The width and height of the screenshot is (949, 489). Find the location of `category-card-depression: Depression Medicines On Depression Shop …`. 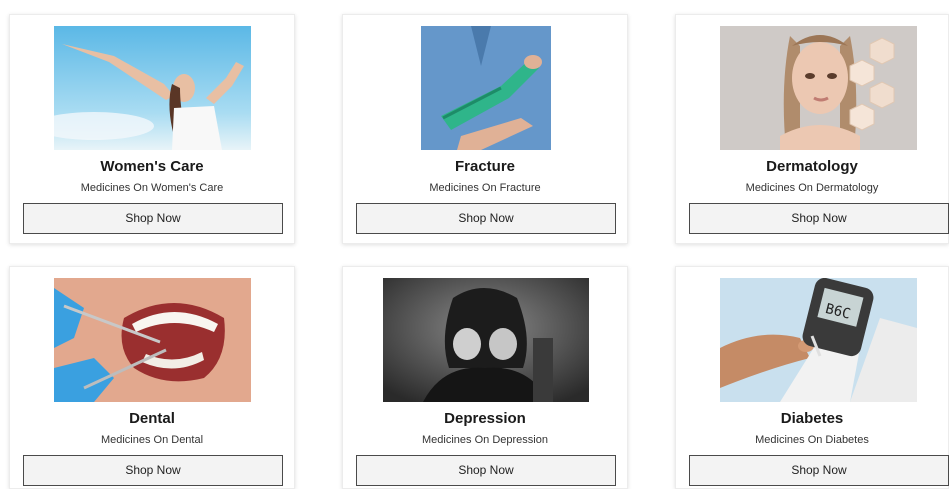

category-card-depression: Depression Medicines On Depression Shop … is located at coordinates (485, 377).